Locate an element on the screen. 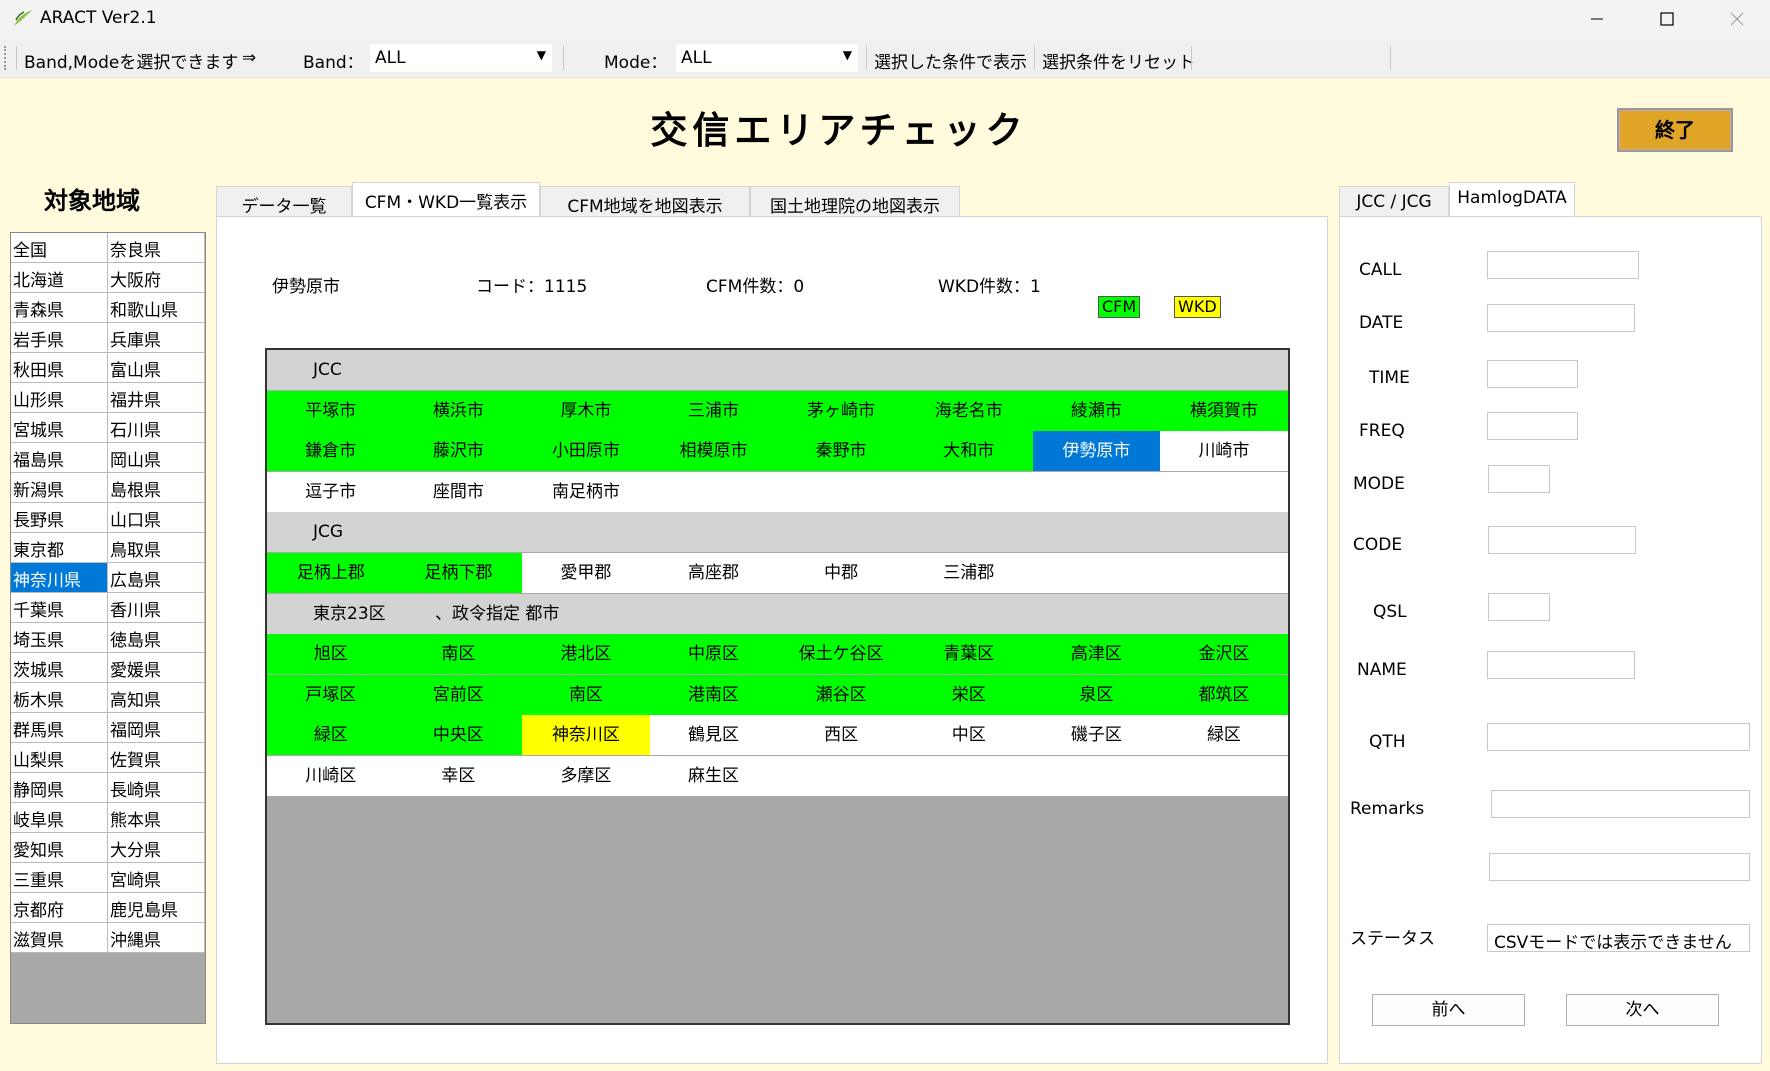 The image size is (1770, 1071). prefecture-item: 岡山県 is located at coordinates (156, 458).